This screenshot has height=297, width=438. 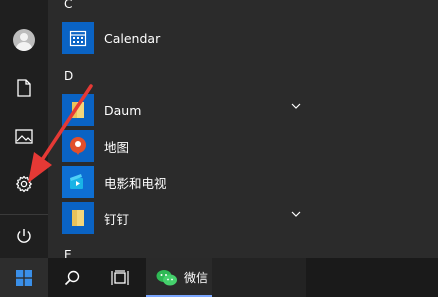 What do you see at coordinates (68, 5) in the screenshot?
I see `group-letter-c: C` at bounding box center [68, 5].